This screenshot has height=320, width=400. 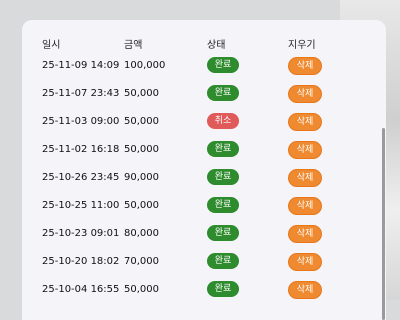 I want to click on row-date: 25-10-23 09:01, so click(x=81, y=233).